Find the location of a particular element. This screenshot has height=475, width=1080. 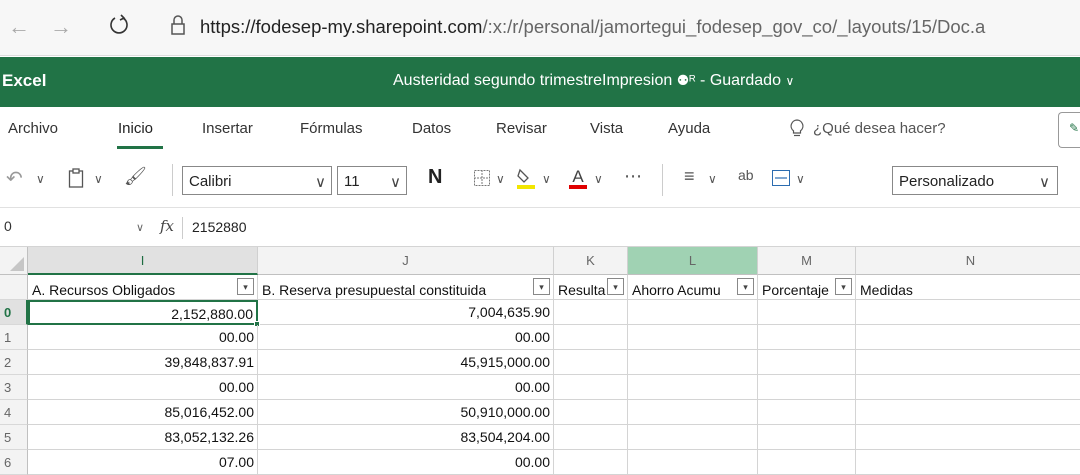

merge-center-icon is located at coordinates (781, 178).